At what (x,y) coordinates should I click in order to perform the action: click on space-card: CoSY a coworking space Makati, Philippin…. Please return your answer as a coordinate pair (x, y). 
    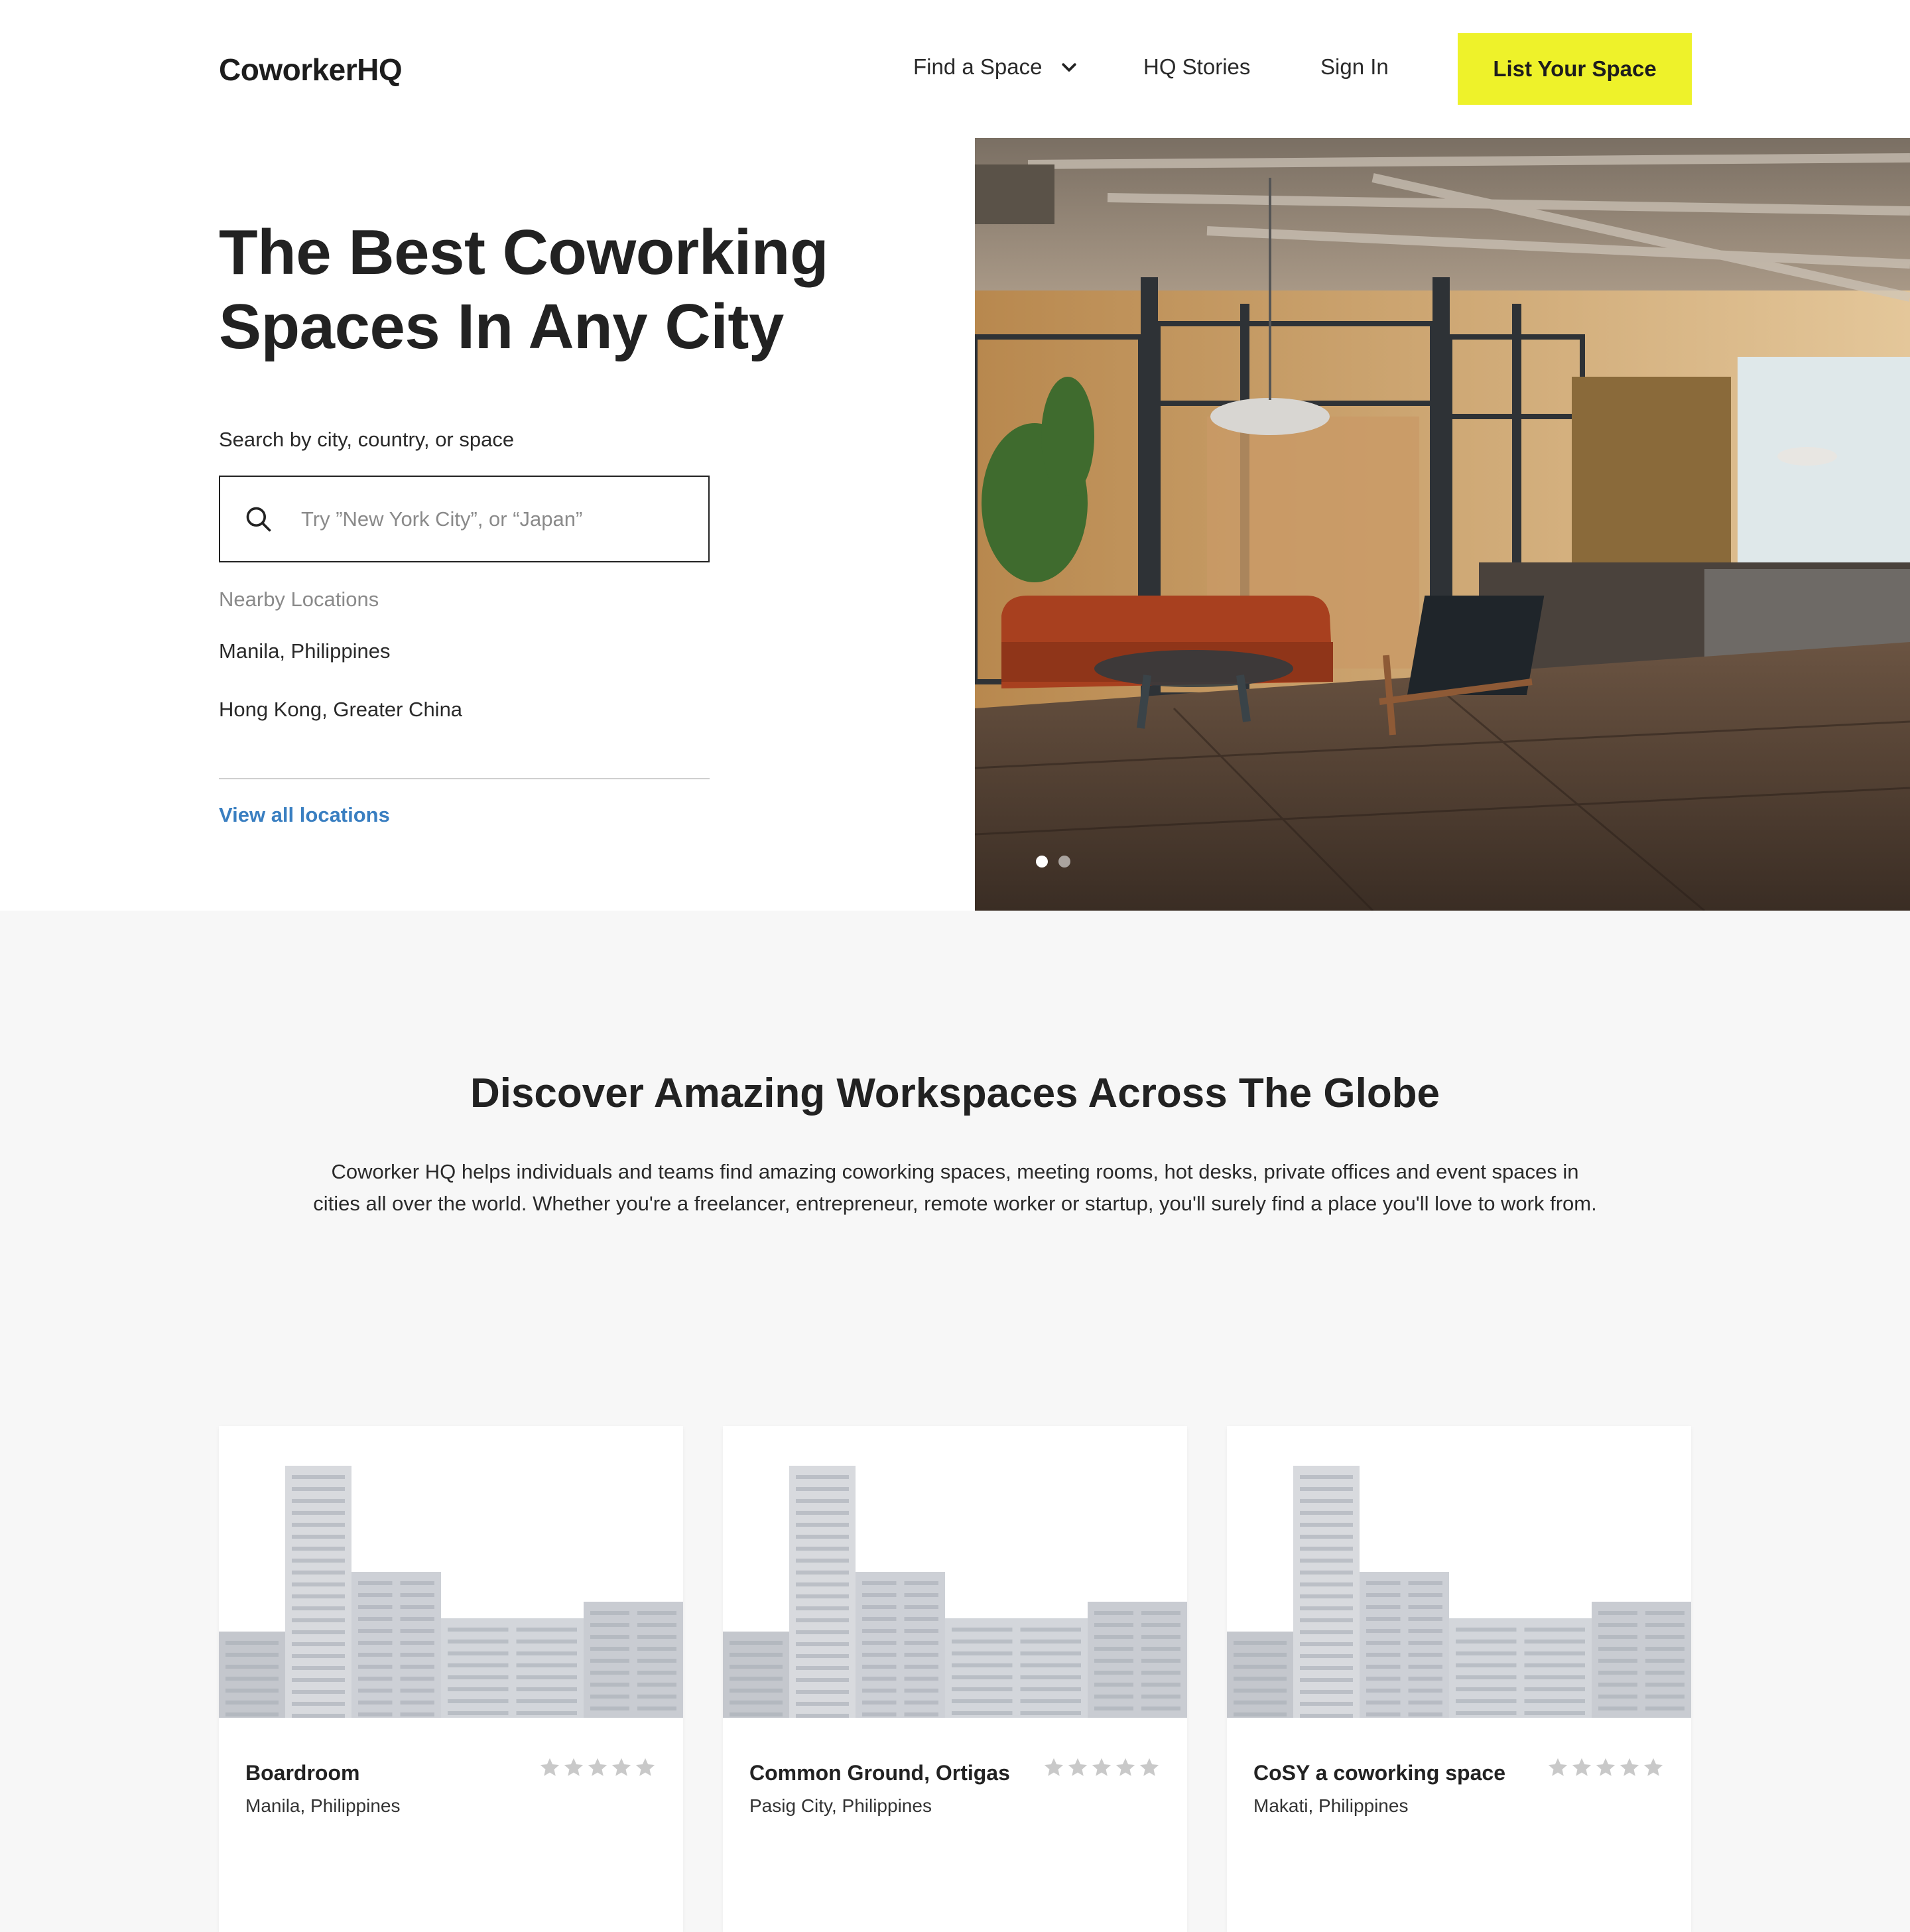
    Looking at the image, I should click on (1459, 1679).